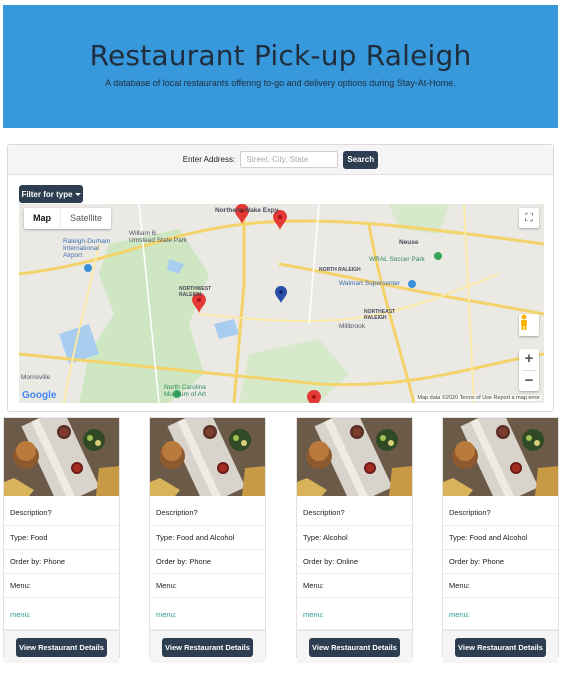  Describe the element at coordinates (380, 315) in the screenshot. I see `map-label: NORTHEAST RALEIGH` at that location.